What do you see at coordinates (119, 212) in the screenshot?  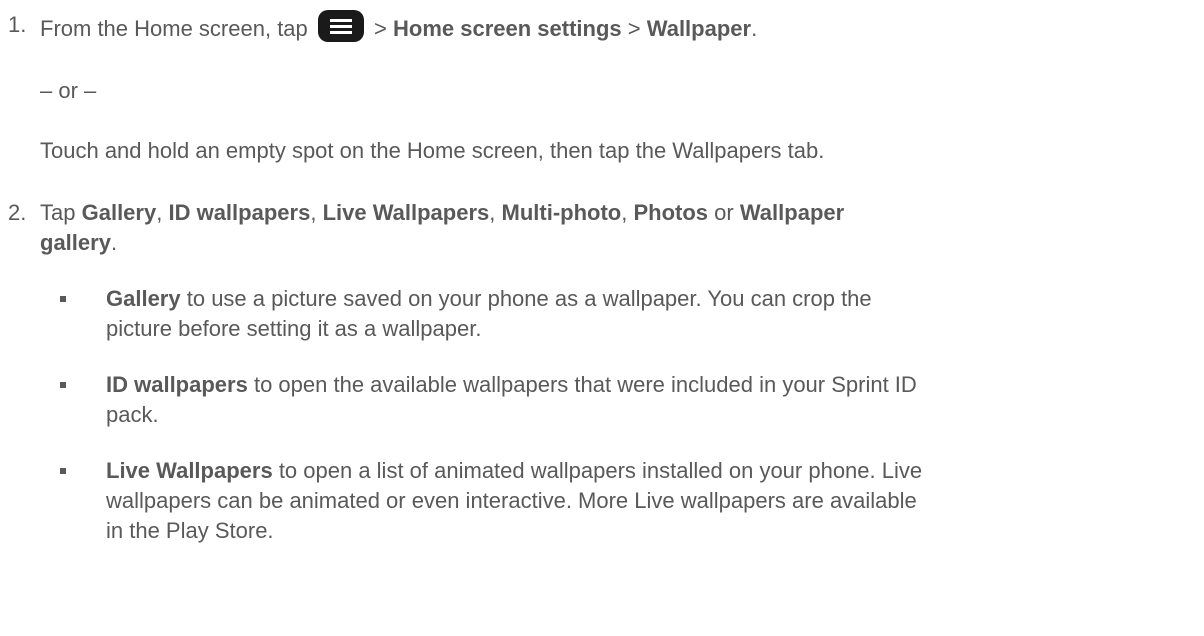 I see `option-gallery: Gallery` at bounding box center [119, 212].